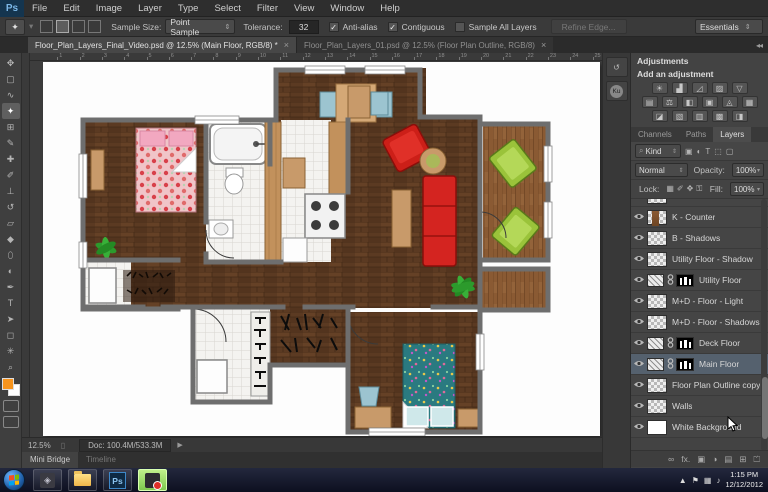  I want to click on threshold-icon: ▥, so click(699, 116).